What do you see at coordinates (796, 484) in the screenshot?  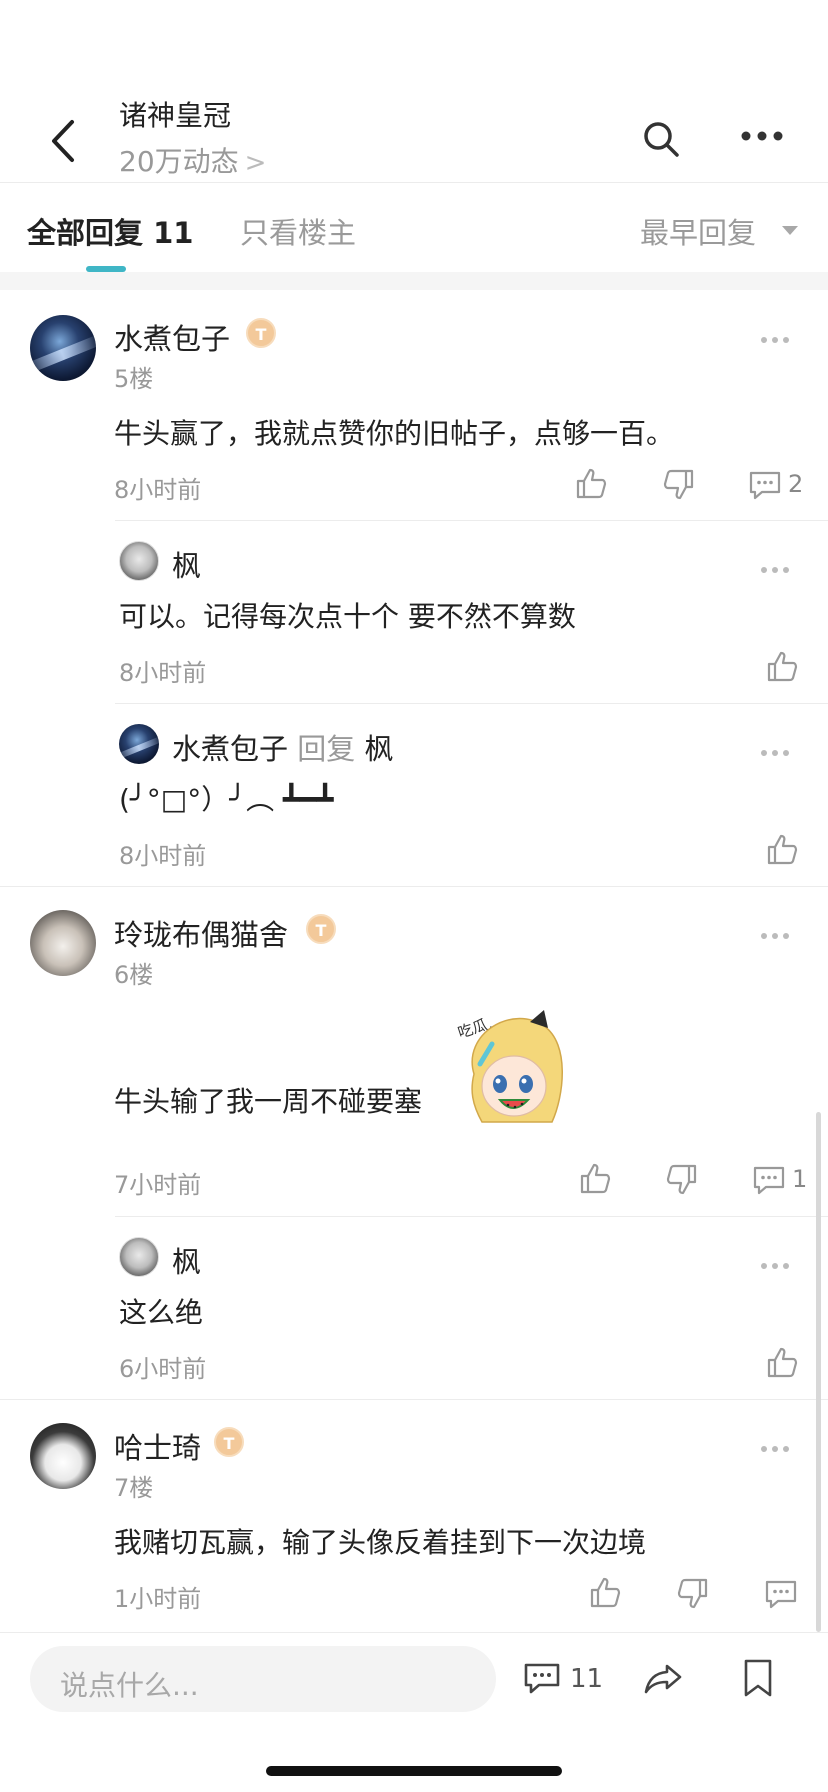 I see `reply-count: 2` at bounding box center [796, 484].